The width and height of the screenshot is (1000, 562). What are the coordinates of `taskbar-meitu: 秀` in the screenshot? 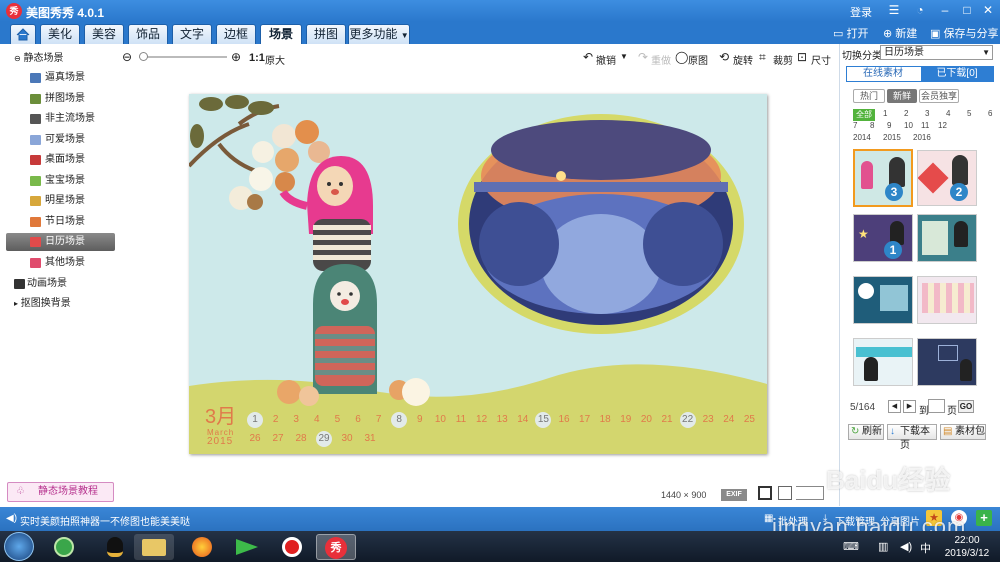 It's located at (336, 547).